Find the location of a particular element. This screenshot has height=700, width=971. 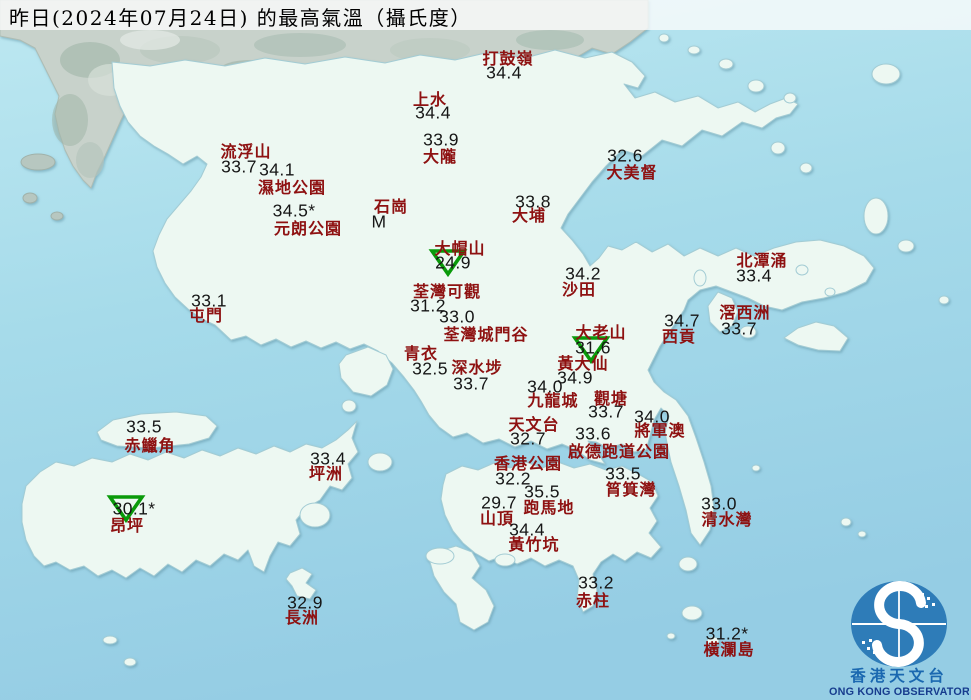

station-label: 黃竹坑 is located at coordinates (534, 544).